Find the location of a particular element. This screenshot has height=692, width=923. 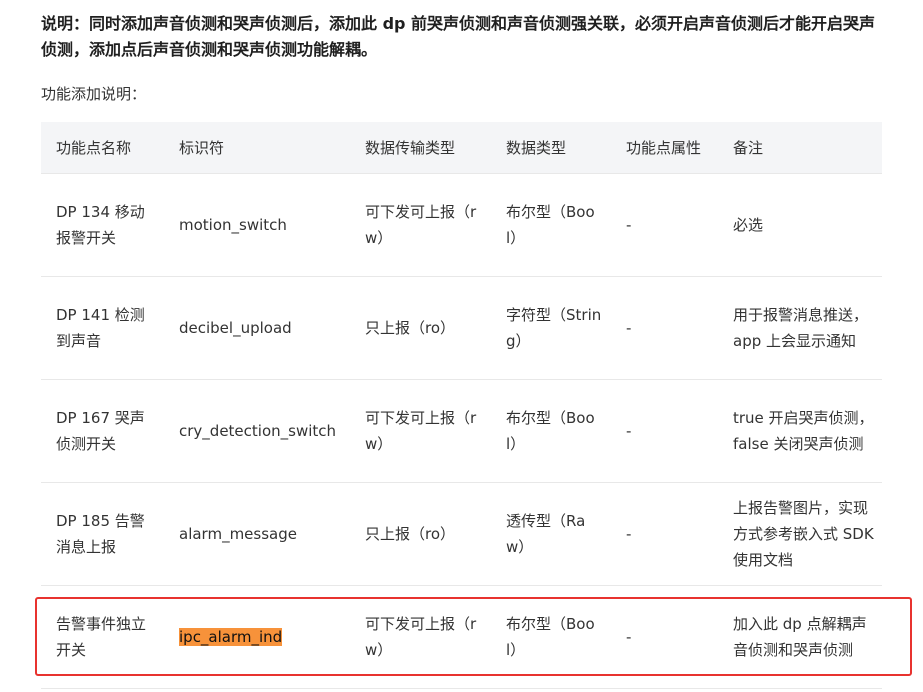

cell-remark: 加入此 dp 点解耦声音侦测和哭声侦测 is located at coordinates (800, 637).